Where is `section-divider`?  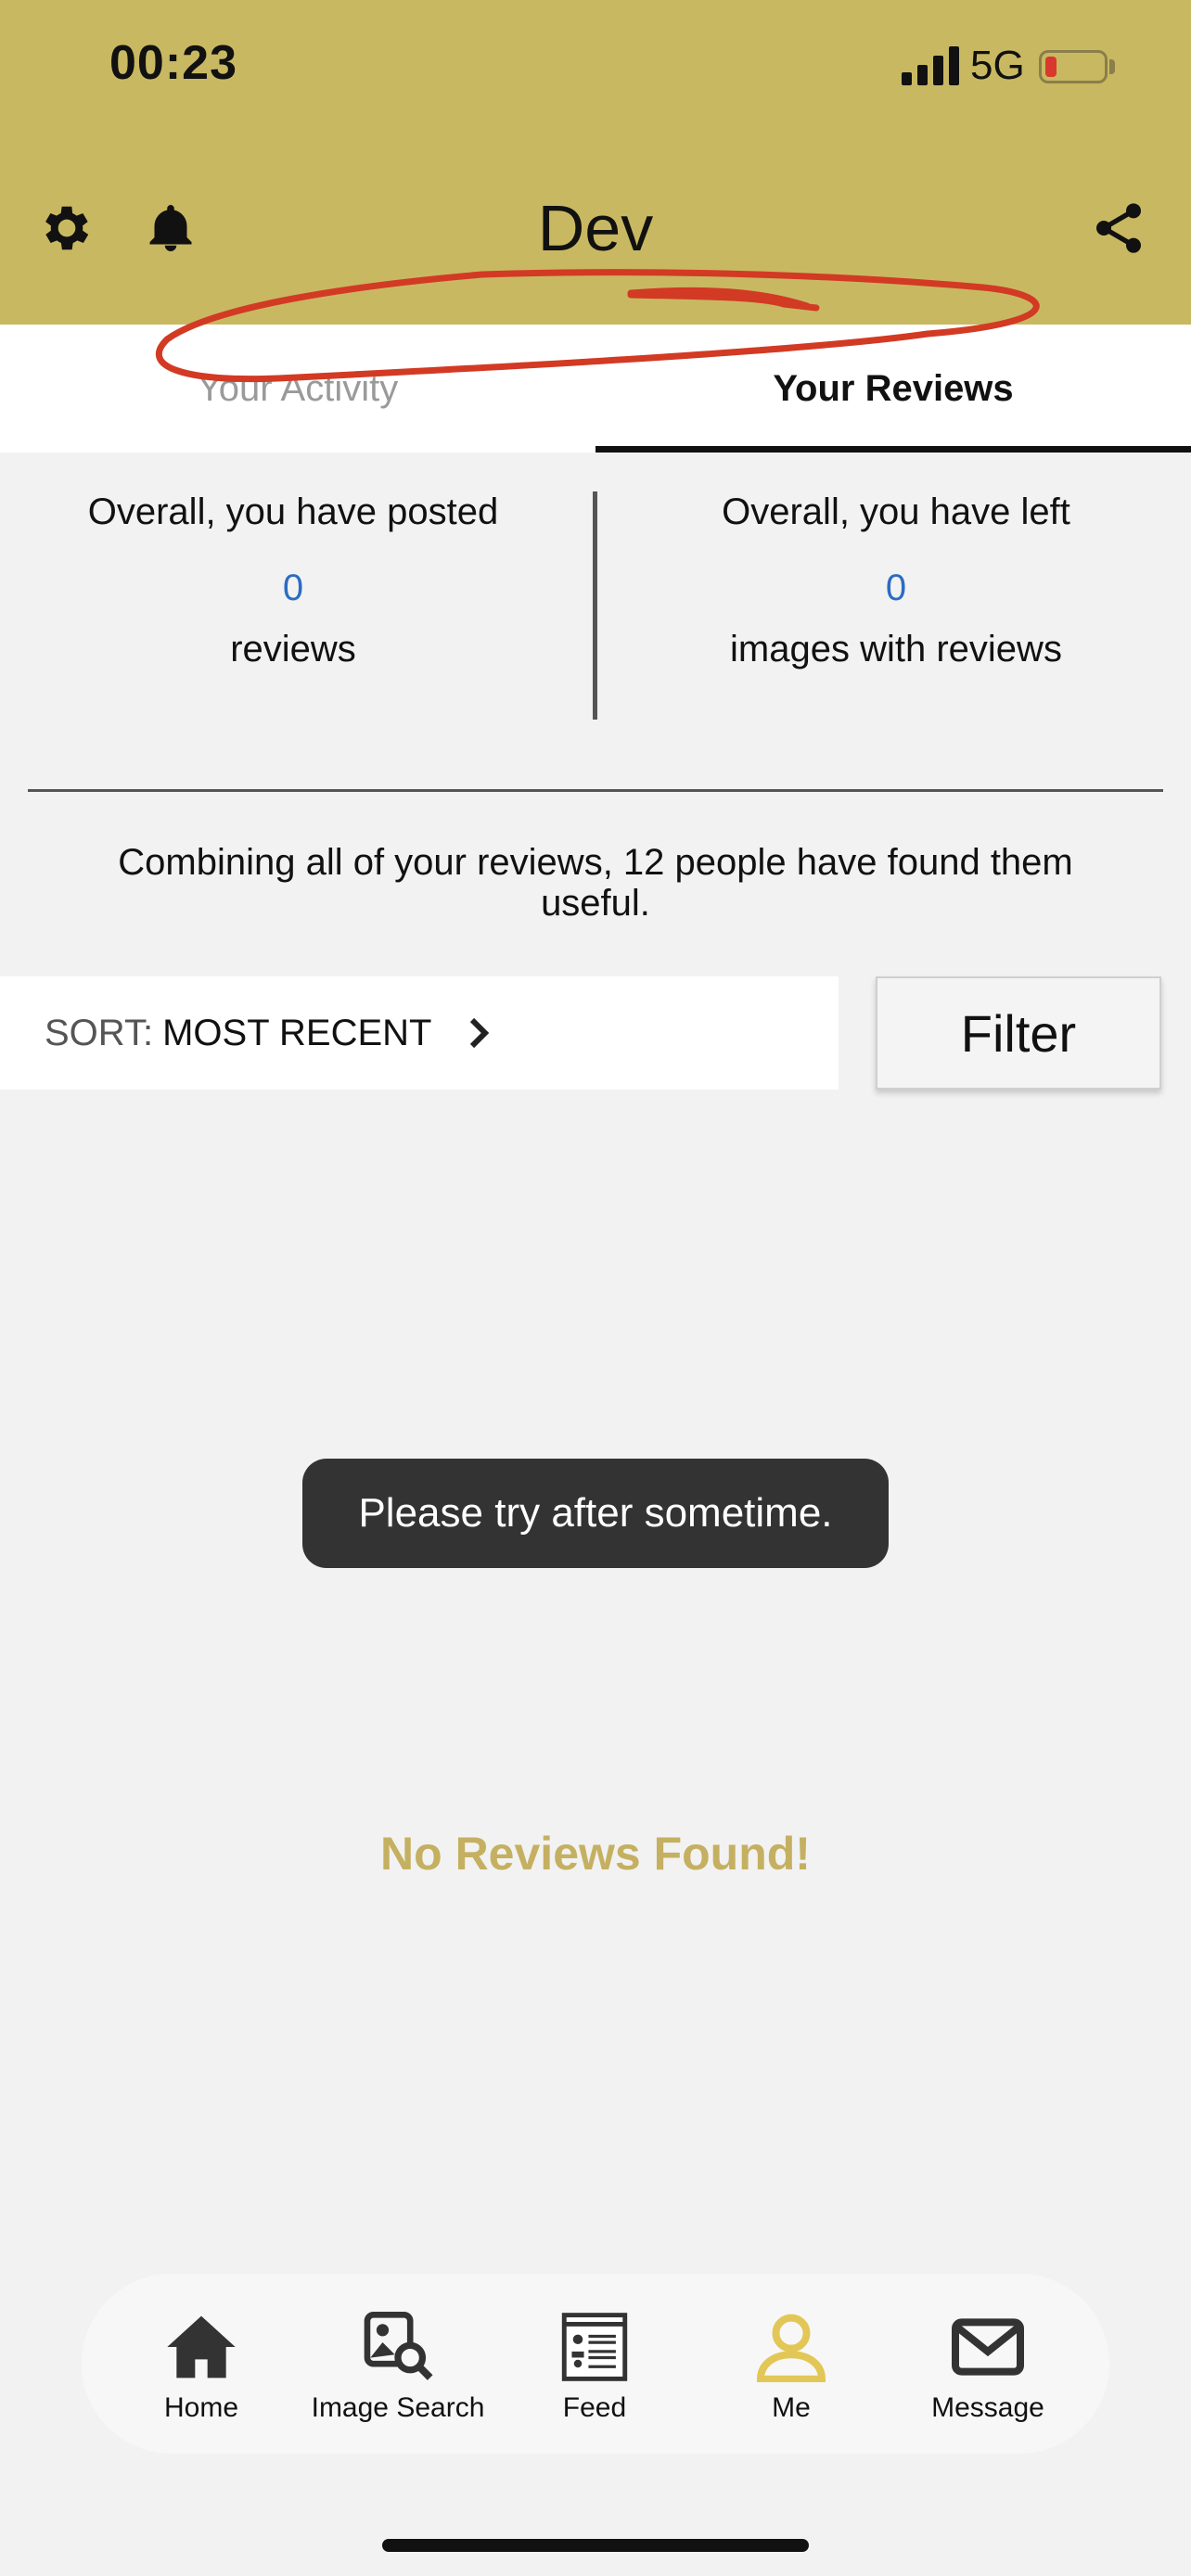
section-divider is located at coordinates (595, 790).